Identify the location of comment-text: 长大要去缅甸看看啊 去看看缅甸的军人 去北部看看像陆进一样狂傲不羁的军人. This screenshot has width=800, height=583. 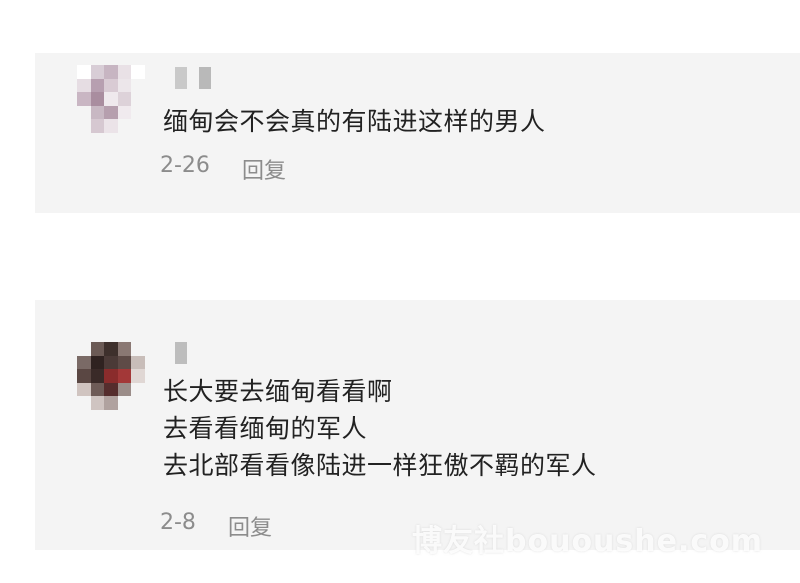
(380, 431).